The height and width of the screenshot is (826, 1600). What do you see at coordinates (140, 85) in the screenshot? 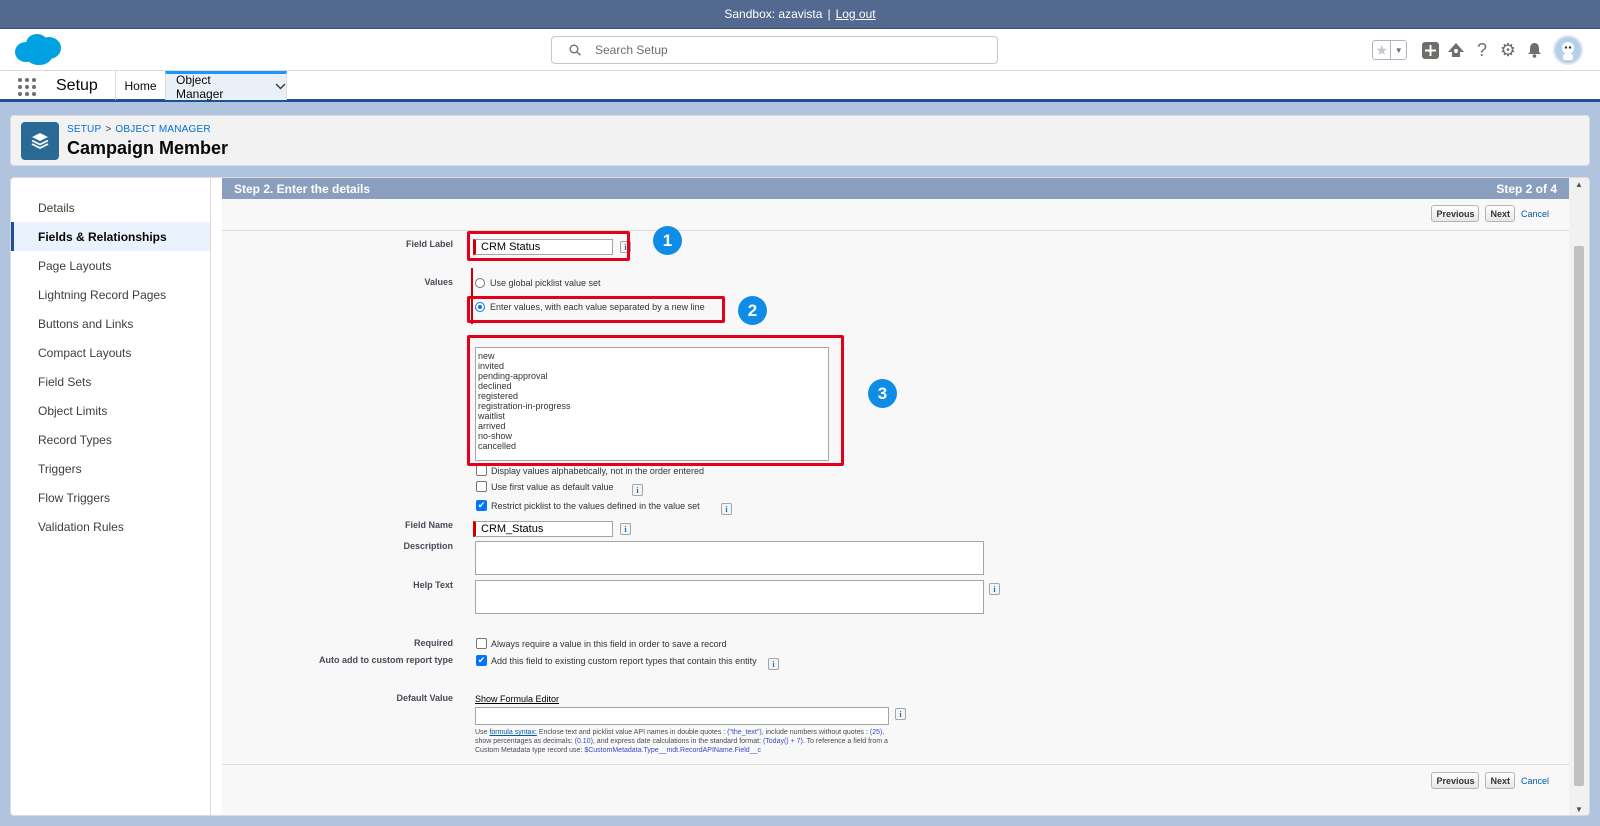
I see `tab-home: Home` at bounding box center [140, 85].